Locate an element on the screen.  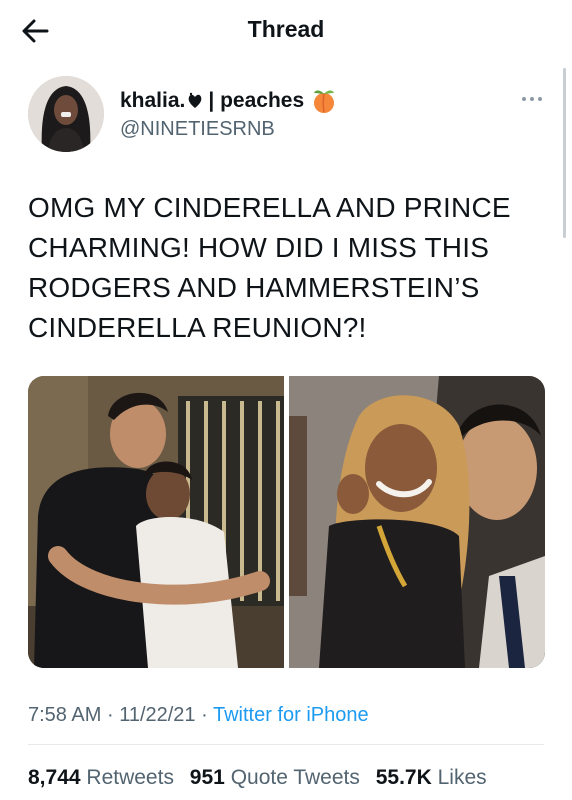
avatar-photo is located at coordinates (66, 114).